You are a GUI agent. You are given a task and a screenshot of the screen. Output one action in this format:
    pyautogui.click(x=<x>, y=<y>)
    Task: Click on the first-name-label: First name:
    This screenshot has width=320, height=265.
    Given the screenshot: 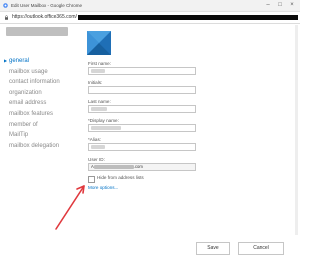 What is the action you would take?
    pyautogui.click(x=99, y=63)
    